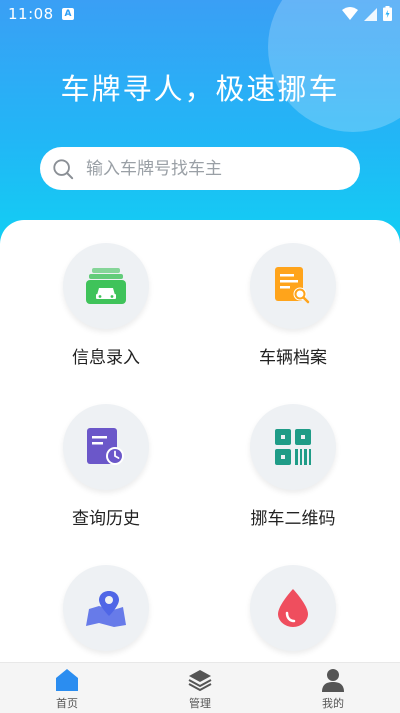 This screenshot has height=713, width=400. I want to click on search-input, so click(211, 168).